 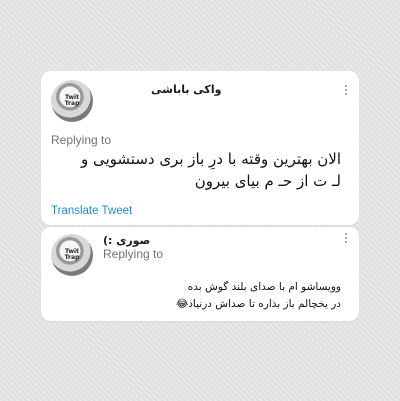 What do you see at coordinates (267, 181) in the screenshot?
I see `tweet-text-line: لـ ت از حـ م بیای بیرون` at bounding box center [267, 181].